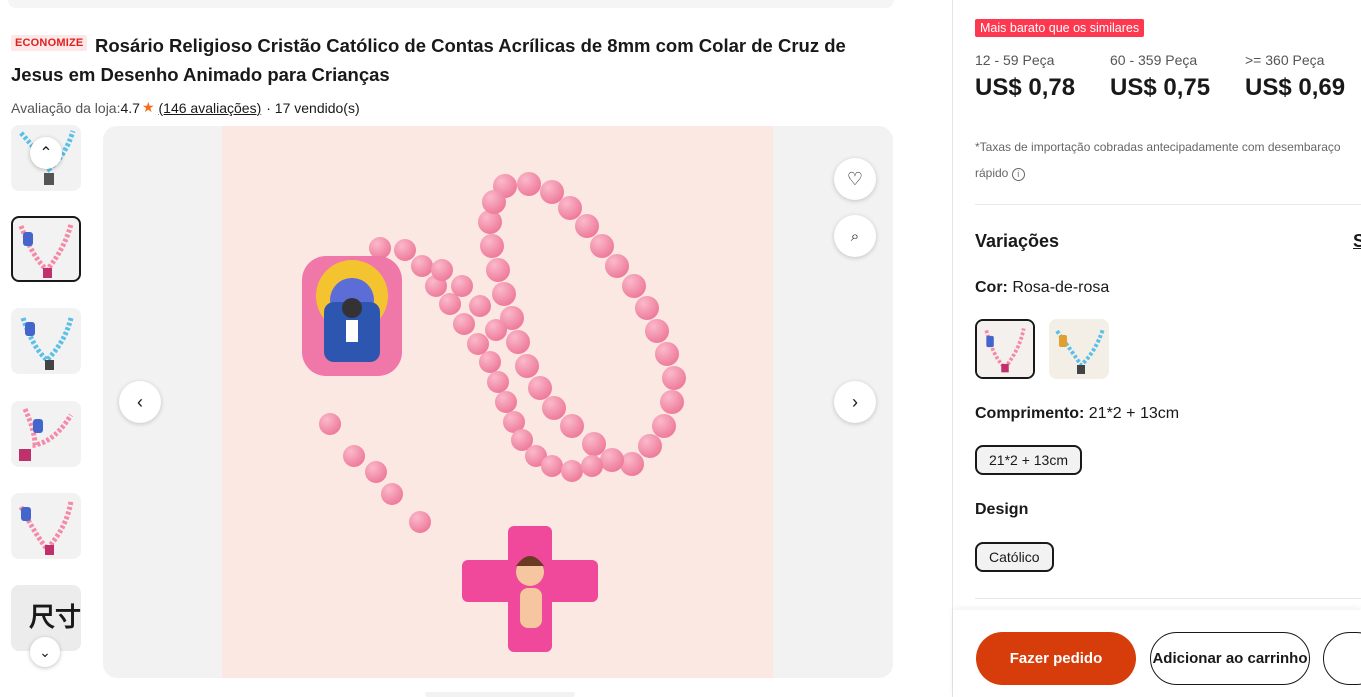 The width and height of the screenshot is (1361, 697). Describe the element at coordinates (1154, 60) in the screenshot. I see `tier-qty: 60 - 359 Peça` at that location.